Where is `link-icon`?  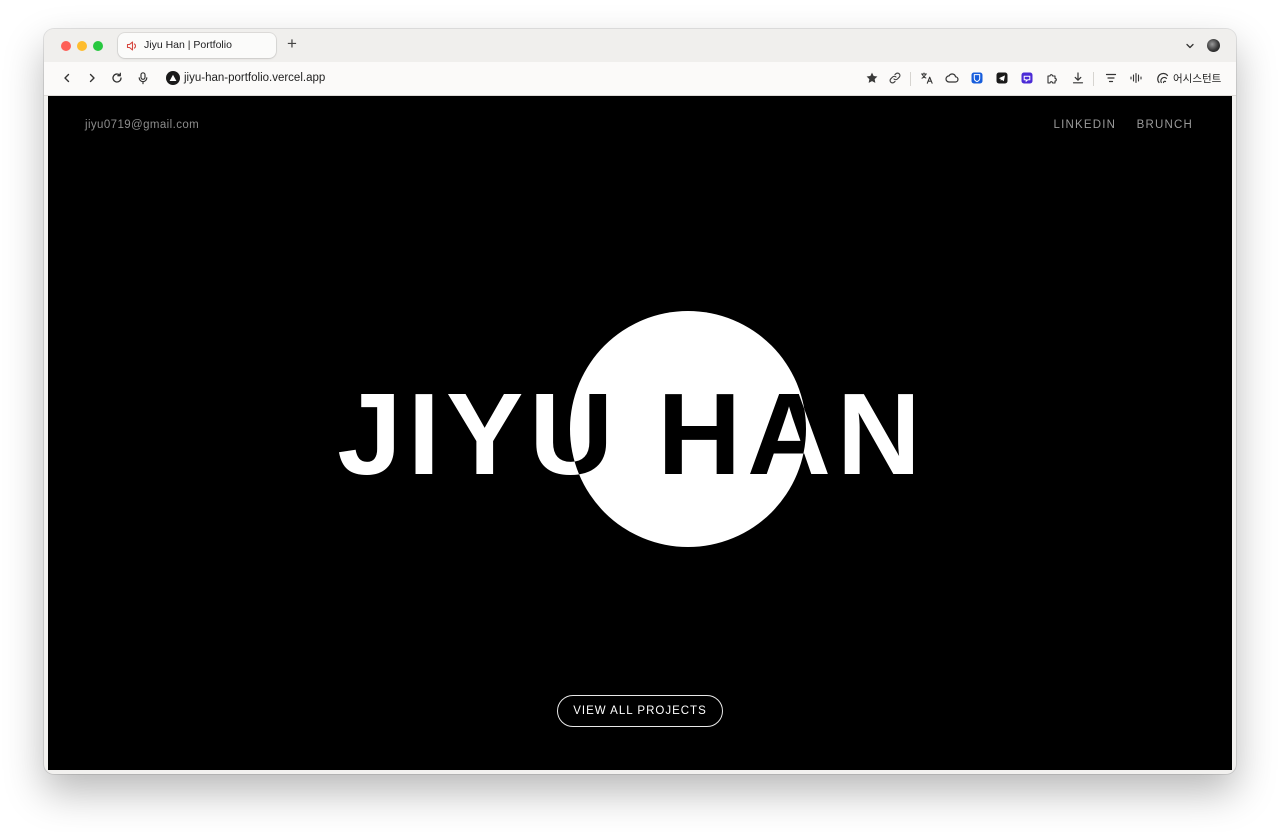
link-icon is located at coordinates (895, 78).